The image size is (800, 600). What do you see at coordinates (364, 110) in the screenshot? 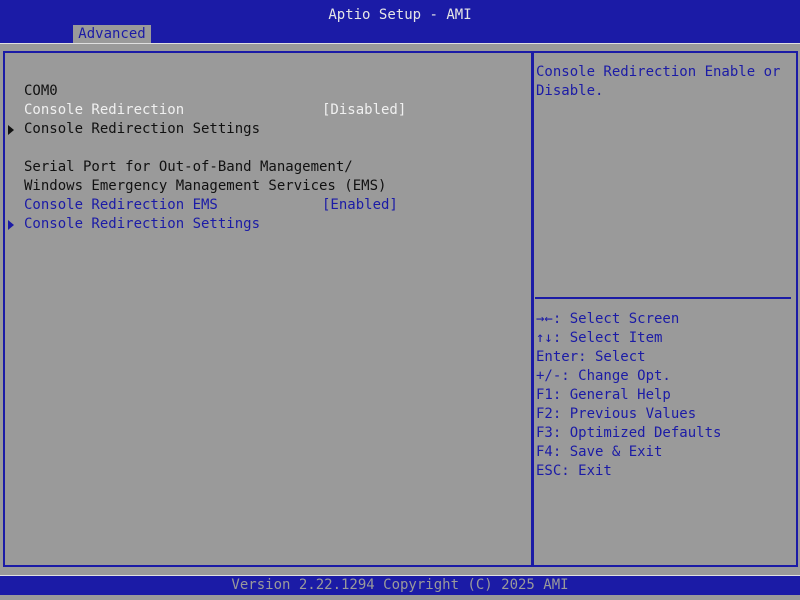
I see `console-redirection-value: [Disabled]` at bounding box center [364, 110].